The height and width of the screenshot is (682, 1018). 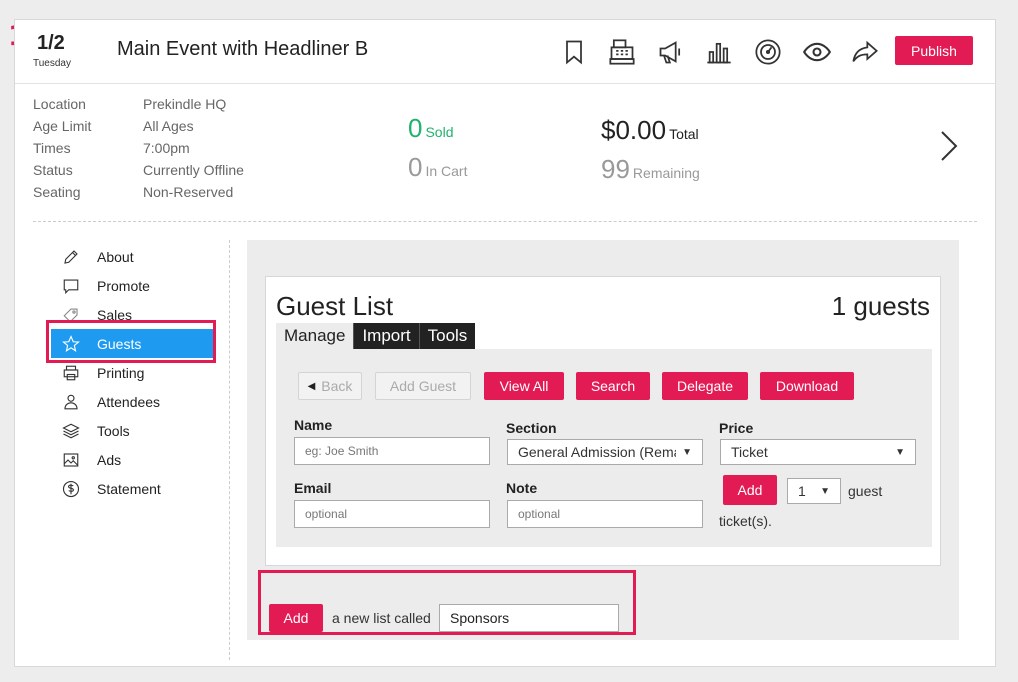 I want to click on info-row: Times 7:00pm, so click(x=138, y=151).